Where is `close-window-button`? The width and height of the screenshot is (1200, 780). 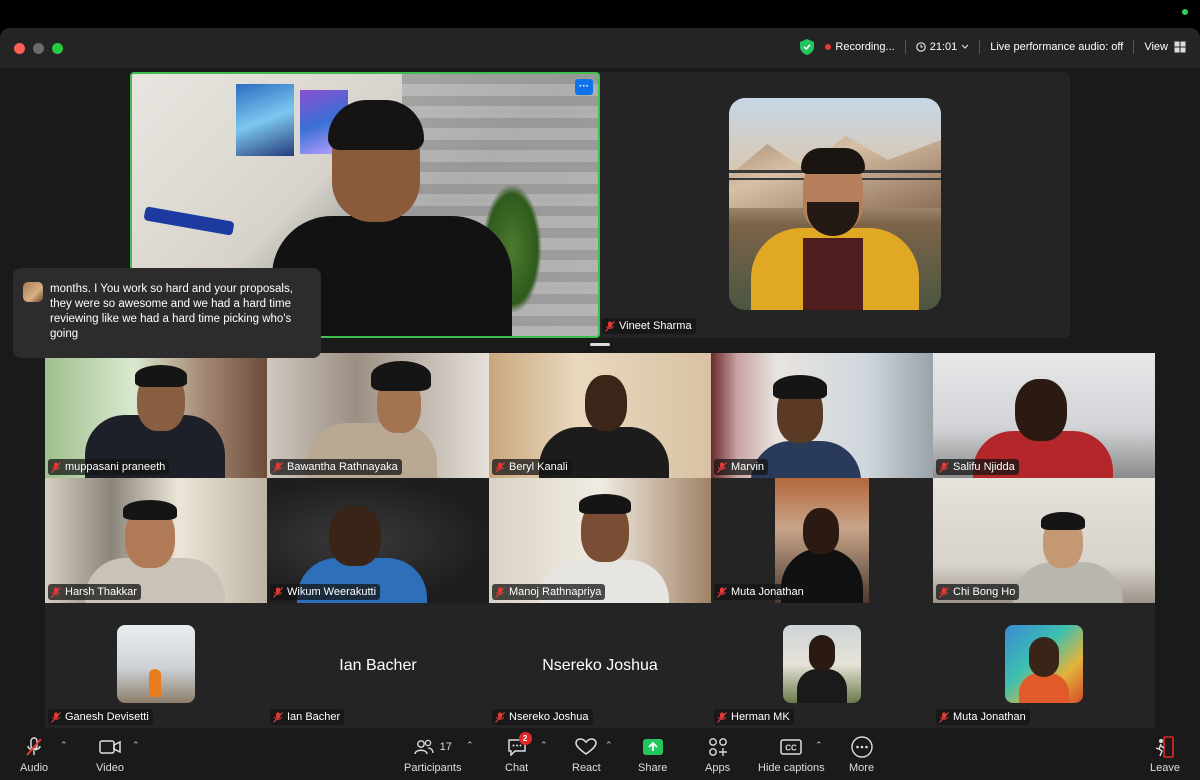 close-window-button is located at coordinates (19, 48).